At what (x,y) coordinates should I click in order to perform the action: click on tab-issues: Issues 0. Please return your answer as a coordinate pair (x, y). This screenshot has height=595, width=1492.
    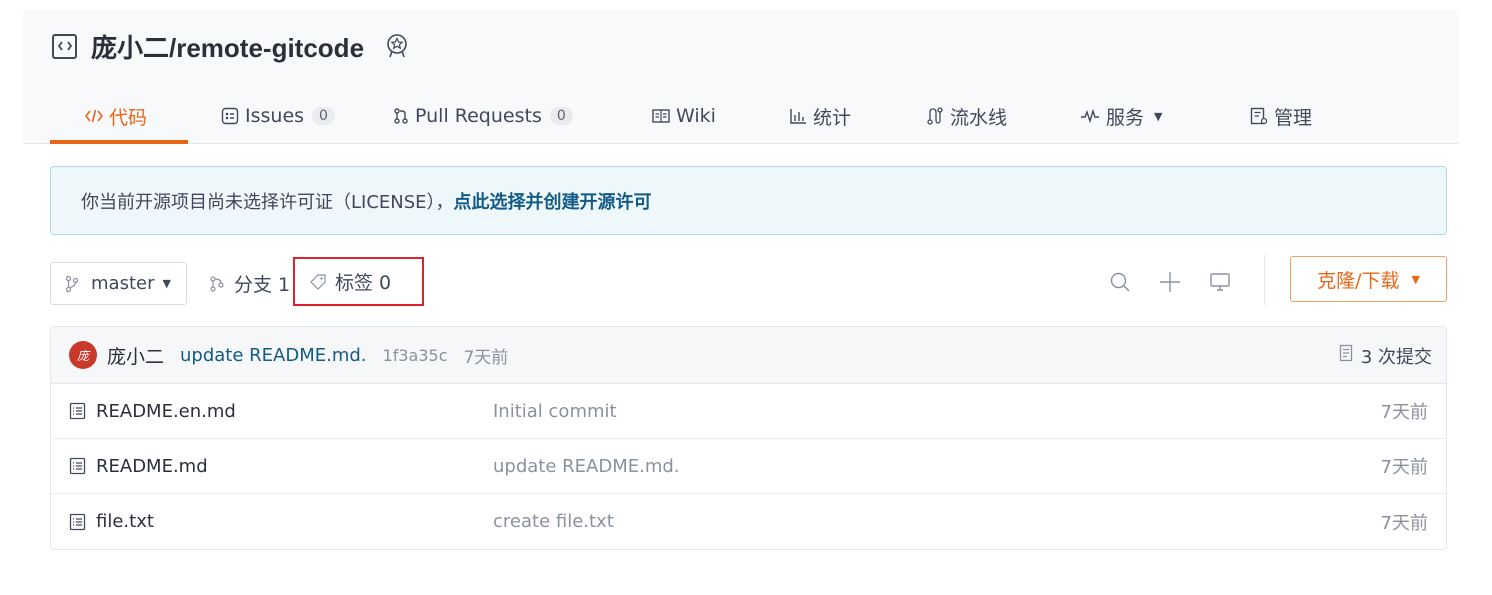
    Looking at the image, I should click on (278, 116).